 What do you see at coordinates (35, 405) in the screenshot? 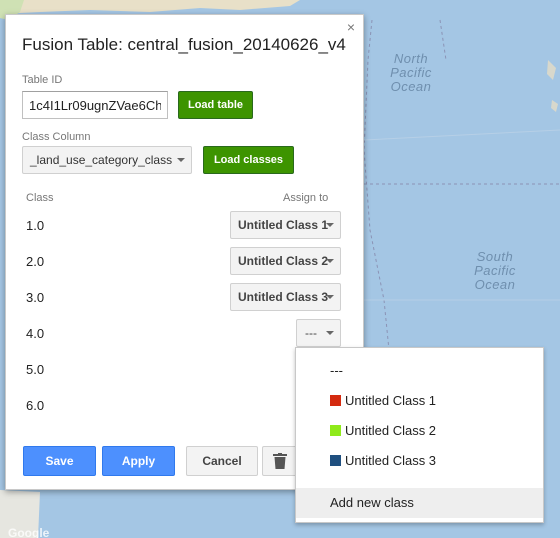
I see `class-value: 6.0` at bounding box center [35, 405].